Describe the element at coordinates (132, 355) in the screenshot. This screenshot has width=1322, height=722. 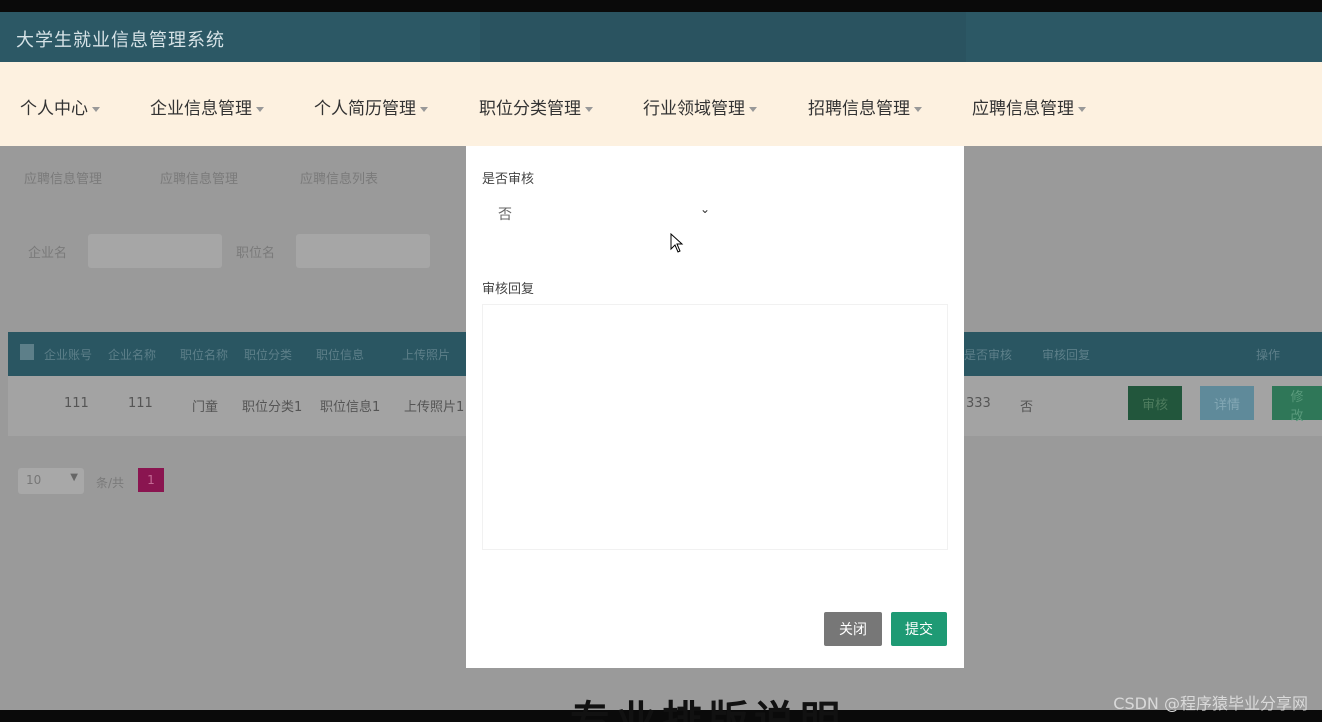
I see `th-company-name: 企业名称` at that location.